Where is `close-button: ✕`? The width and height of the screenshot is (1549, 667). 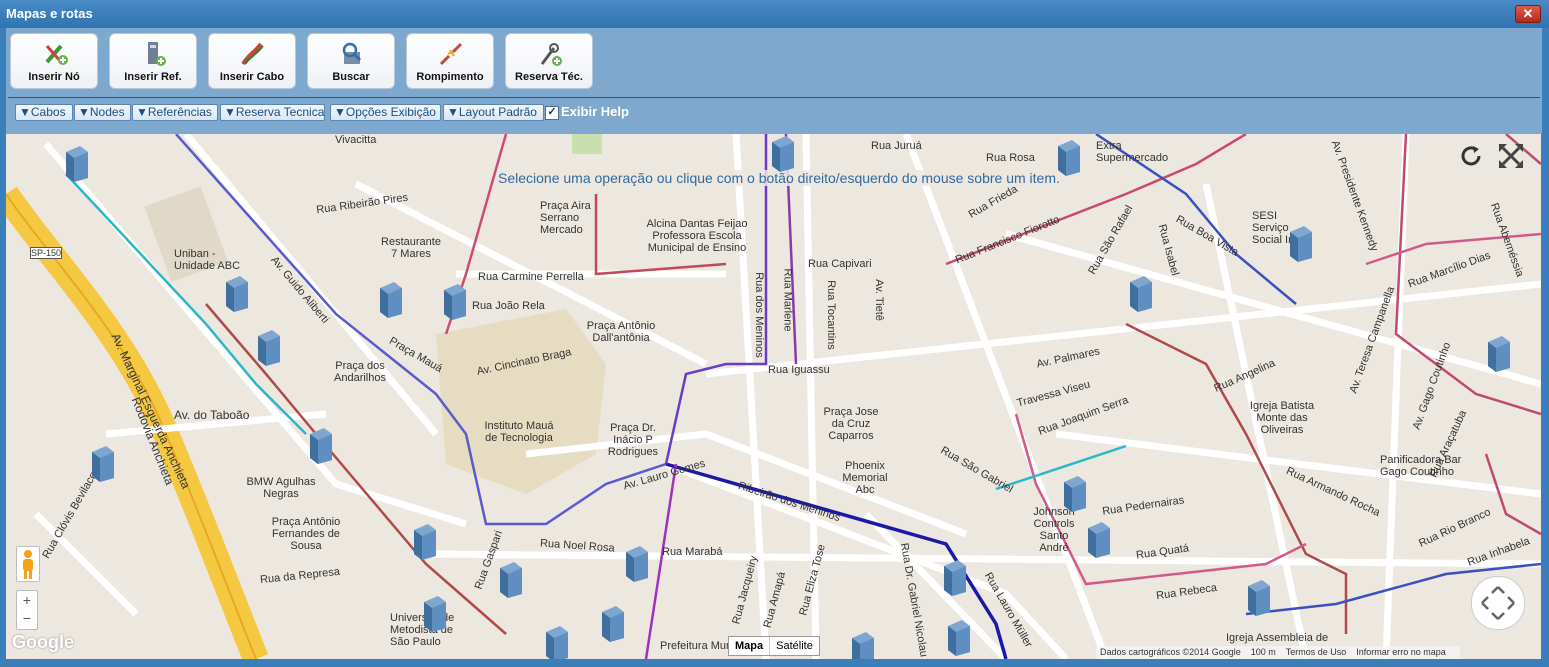 close-button: ✕ is located at coordinates (1528, 14).